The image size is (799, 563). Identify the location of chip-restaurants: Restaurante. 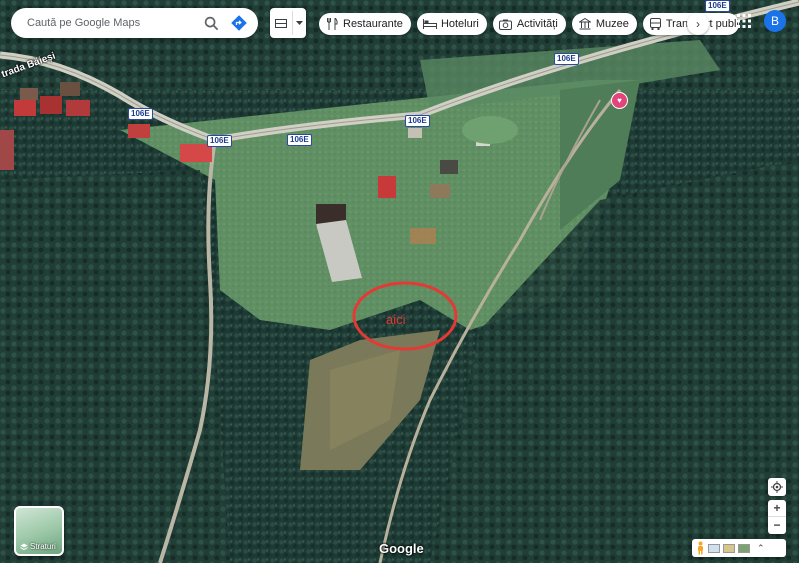
(365, 24).